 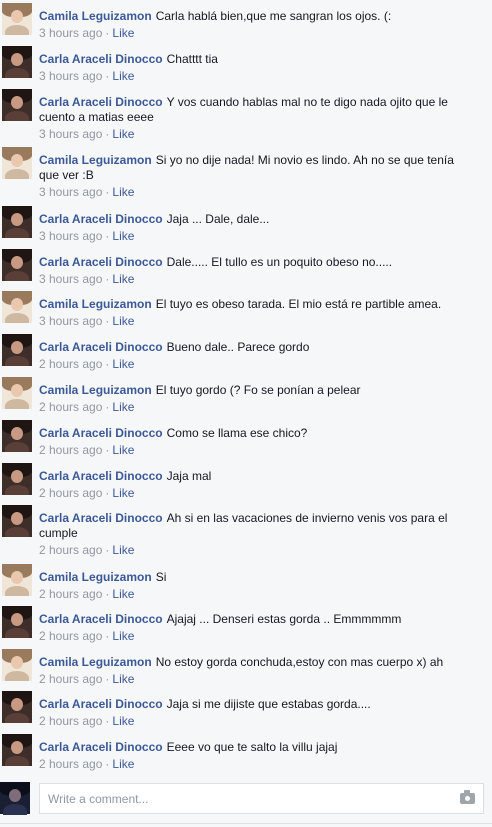 What do you see at coordinates (238, 347) in the screenshot?
I see `comment-text: Bueno dale.. Parece gordo` at bounding box center [238, 347].